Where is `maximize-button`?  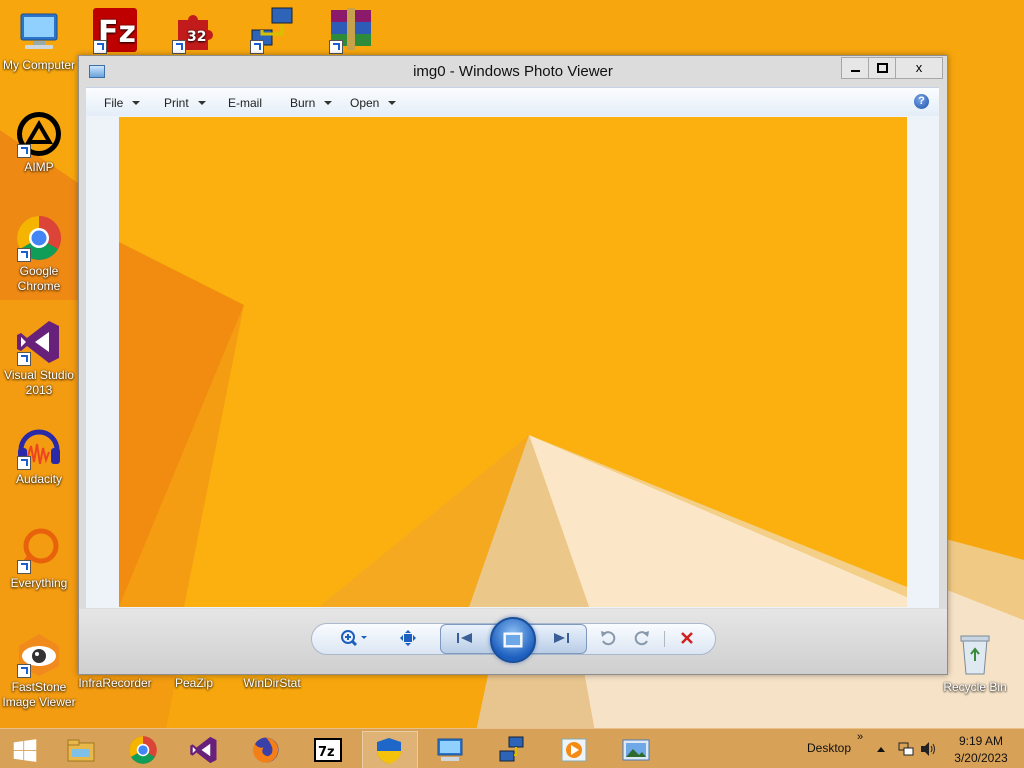 maximize-button is located at coordinates (882, 68).